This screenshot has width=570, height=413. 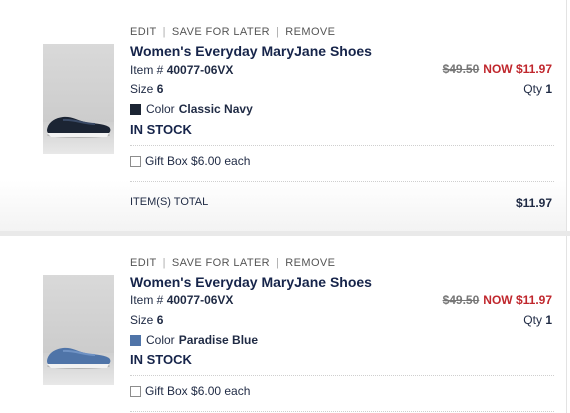 I want to click on color-value: Paradise Blue, so click(x=218, y=340).